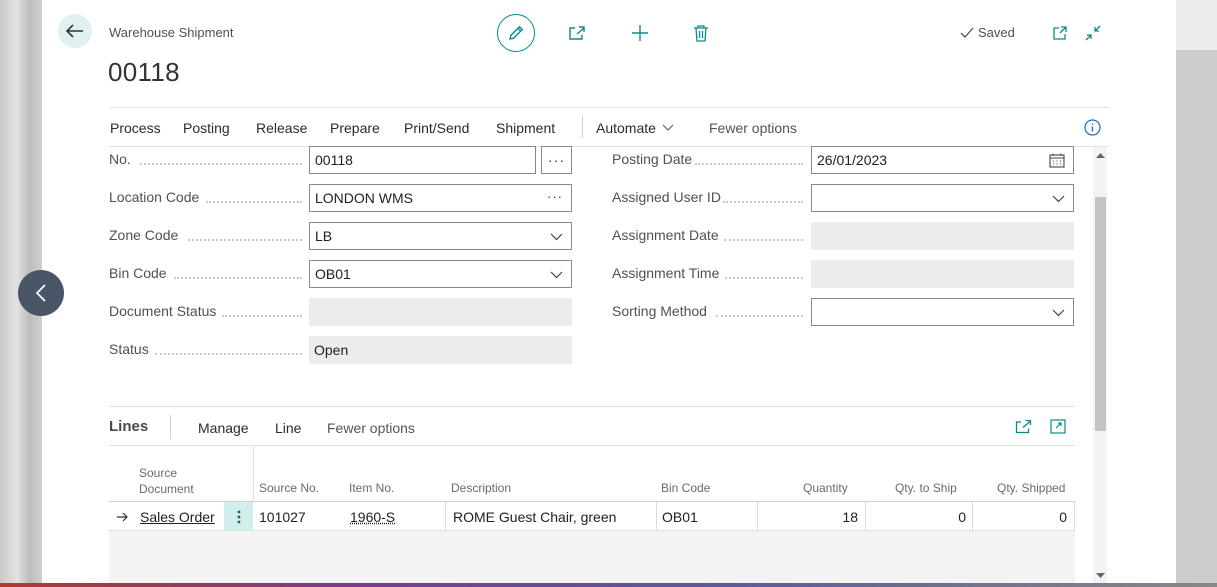 The image size is (1217, 587). Describe the element at coordinates (253, 474) in the screenshot. I see `column-divider` at that location.